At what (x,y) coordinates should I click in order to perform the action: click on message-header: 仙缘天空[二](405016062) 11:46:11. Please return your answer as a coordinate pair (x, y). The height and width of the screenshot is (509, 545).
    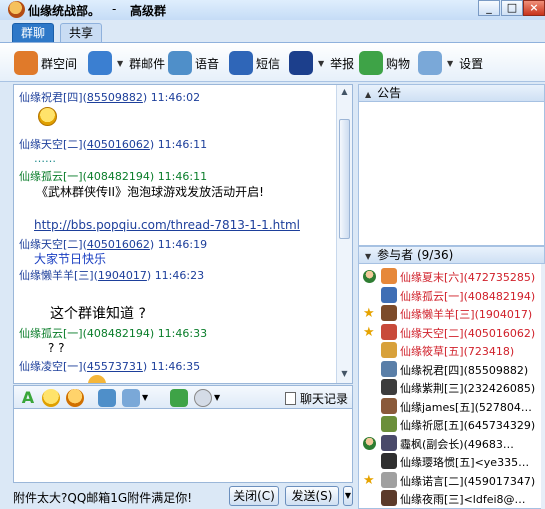
    Looking at the image, I should click on (113, 144).